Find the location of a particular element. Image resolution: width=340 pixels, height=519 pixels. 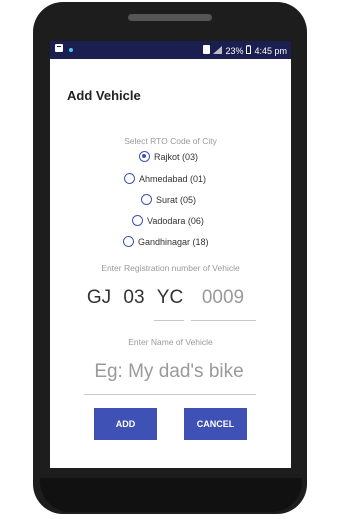

registration-state-input: GJ is located at coordinates (99, 298).